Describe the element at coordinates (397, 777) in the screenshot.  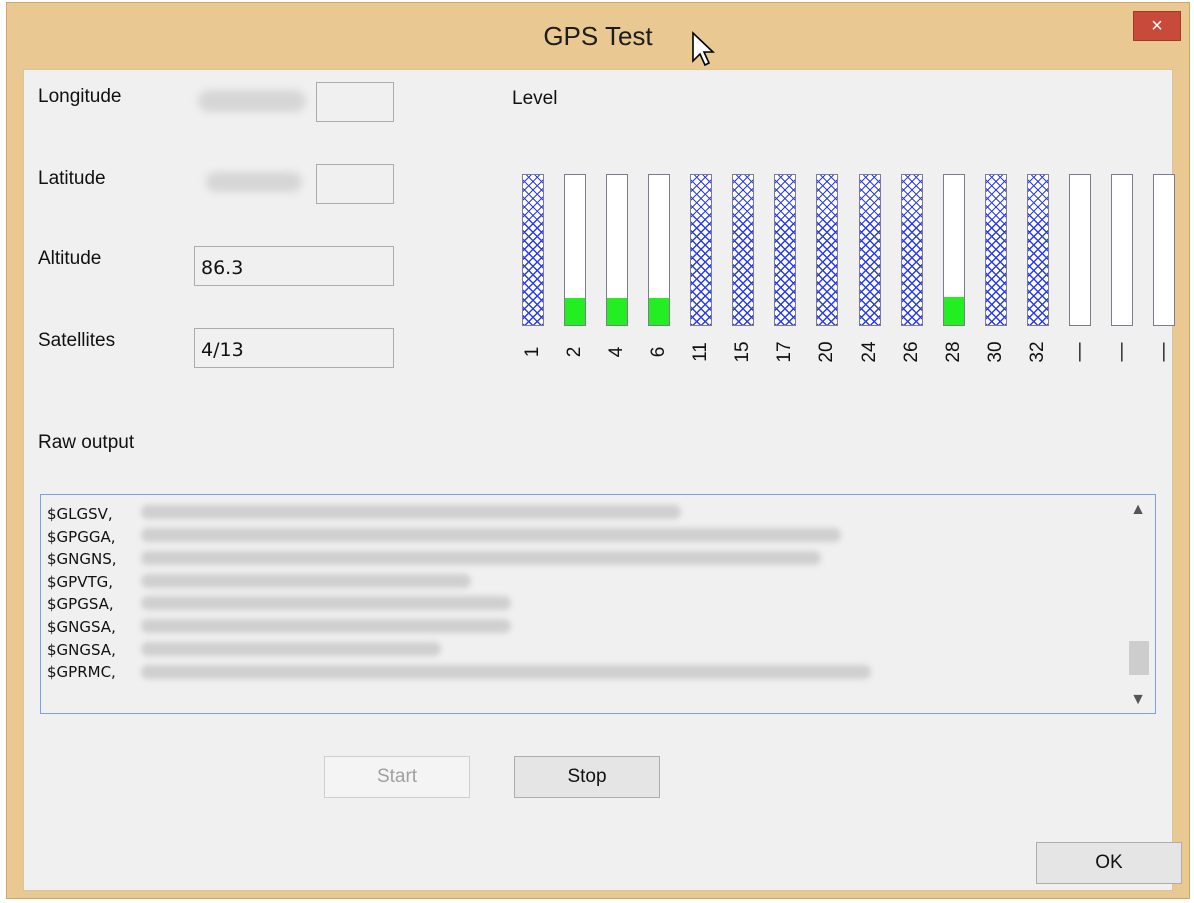
I see `start-button: Start` at that location.